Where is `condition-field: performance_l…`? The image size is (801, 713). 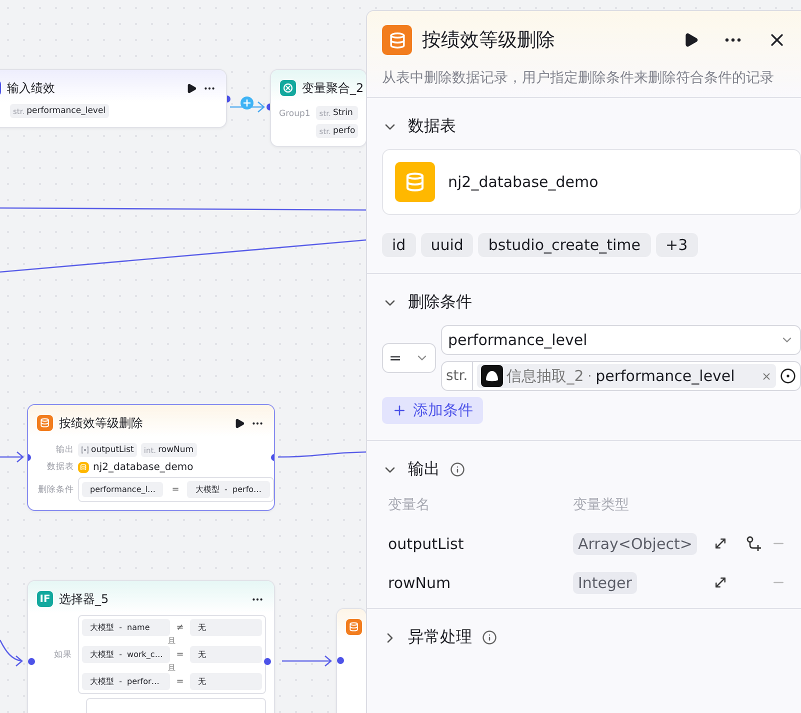 condition-field: performance_l… is located at coordinates (123, 489).